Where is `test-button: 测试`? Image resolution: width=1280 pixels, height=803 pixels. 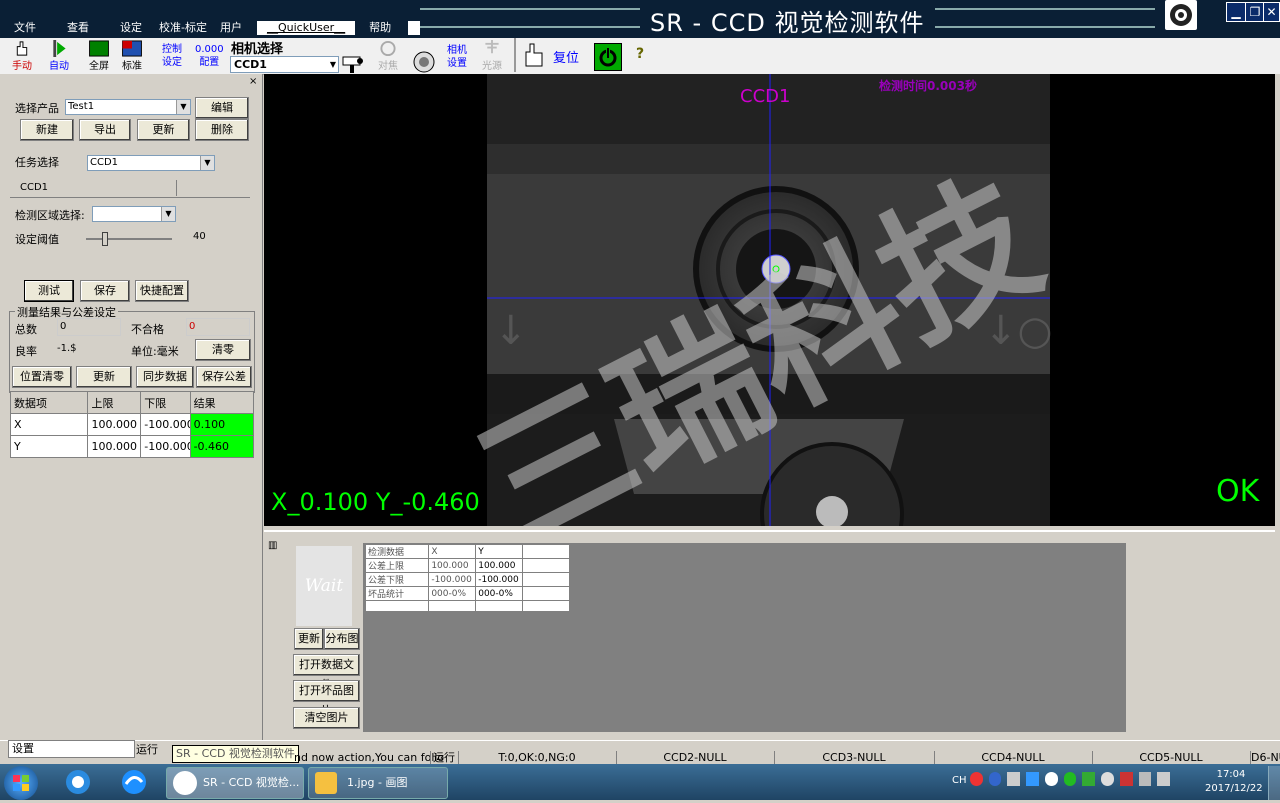 test-button: 测试 is located at coordinates (49, 291).